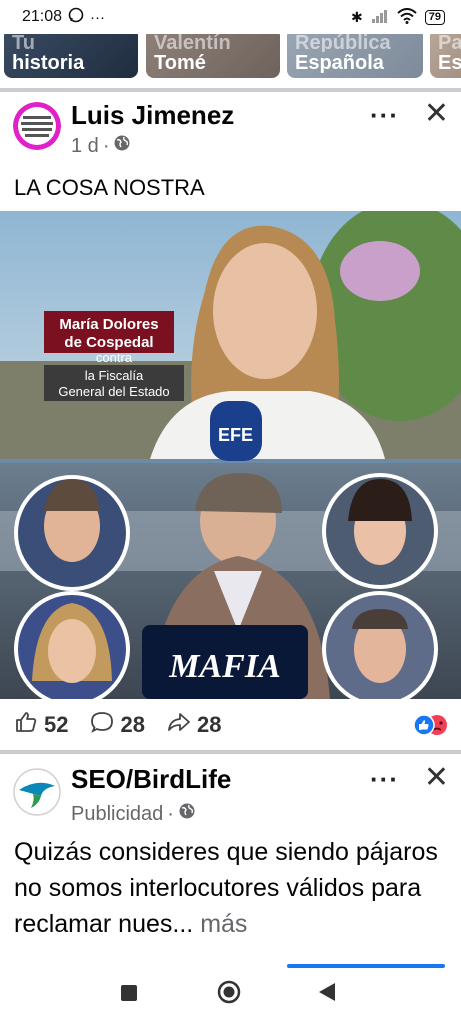  I want to click on like-count: 52, so click(56, 724).